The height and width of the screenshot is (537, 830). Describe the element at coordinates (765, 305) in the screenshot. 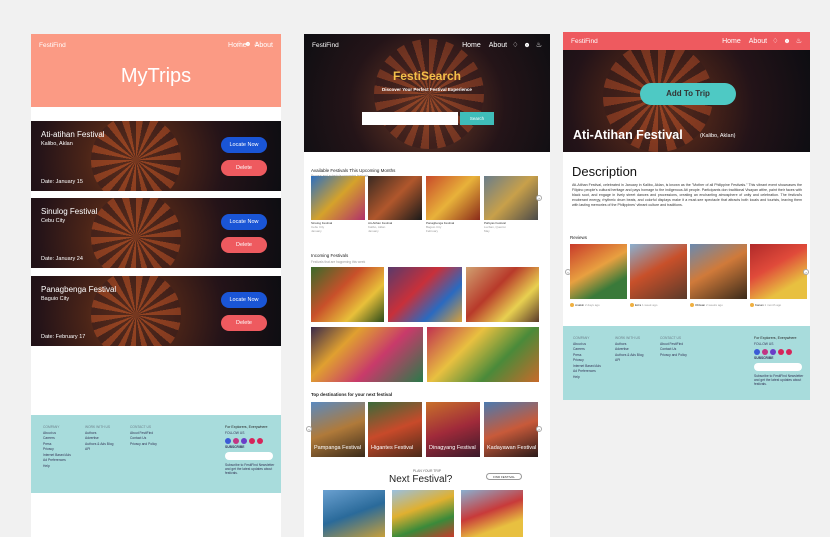

I see `reviewer: Kanan 1 month ago` at that location.